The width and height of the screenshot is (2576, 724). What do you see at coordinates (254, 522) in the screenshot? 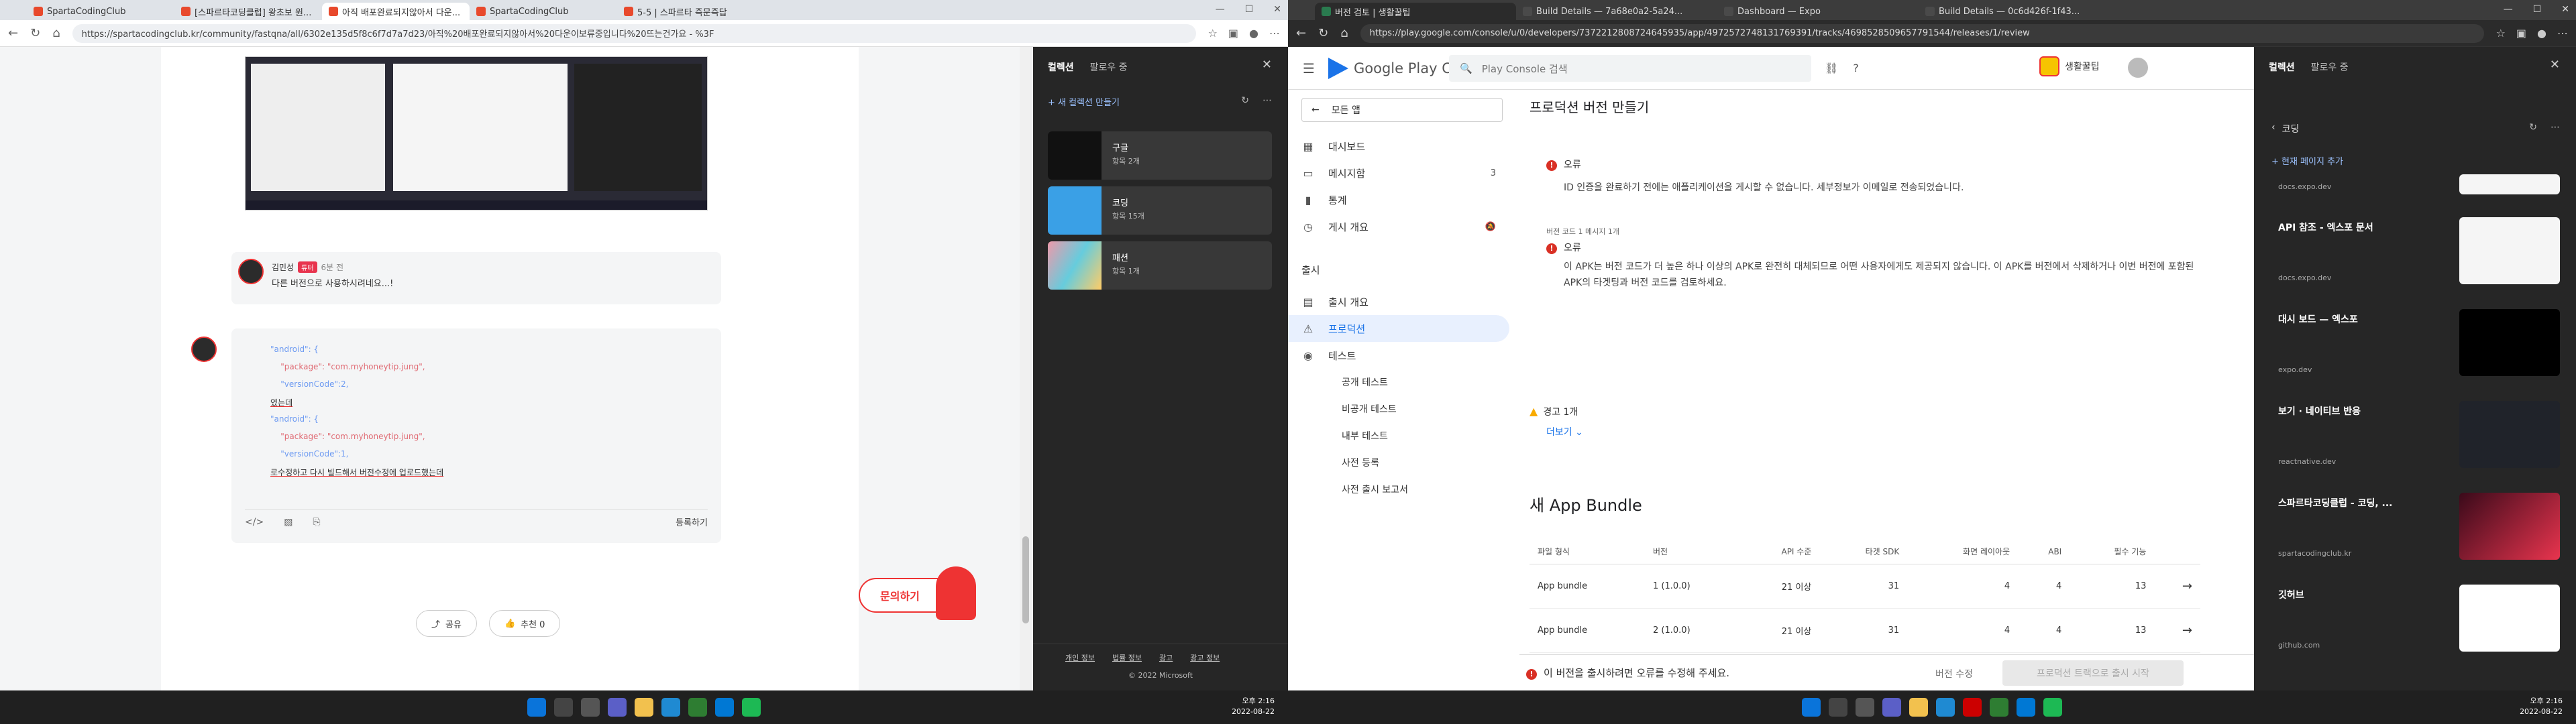
I see `code-icon: </>` at bounding box center [254, 522].